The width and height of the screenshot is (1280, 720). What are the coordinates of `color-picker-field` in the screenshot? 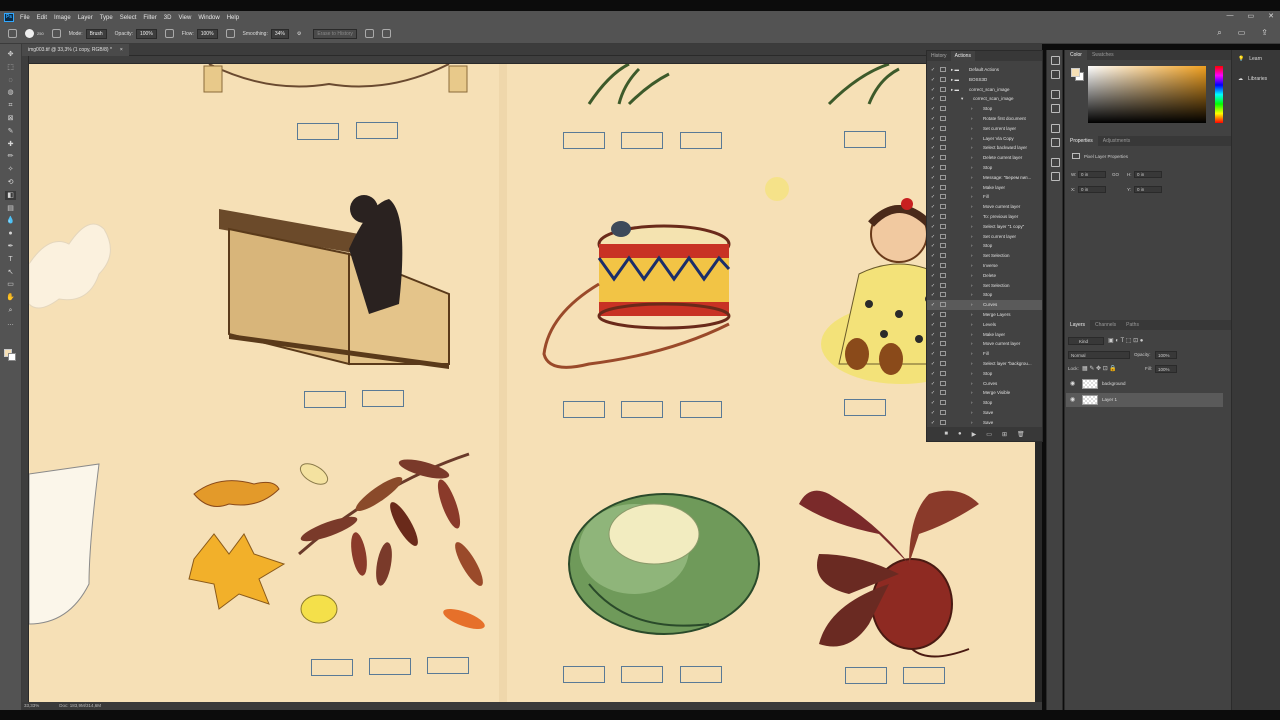 It's located at (1147, 94).